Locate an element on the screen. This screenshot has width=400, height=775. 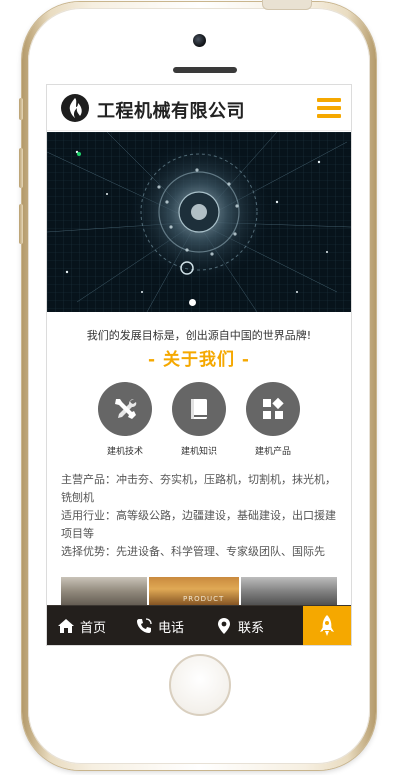
feature-knowledge: 建机知识 is located at coordinates (199, 419).